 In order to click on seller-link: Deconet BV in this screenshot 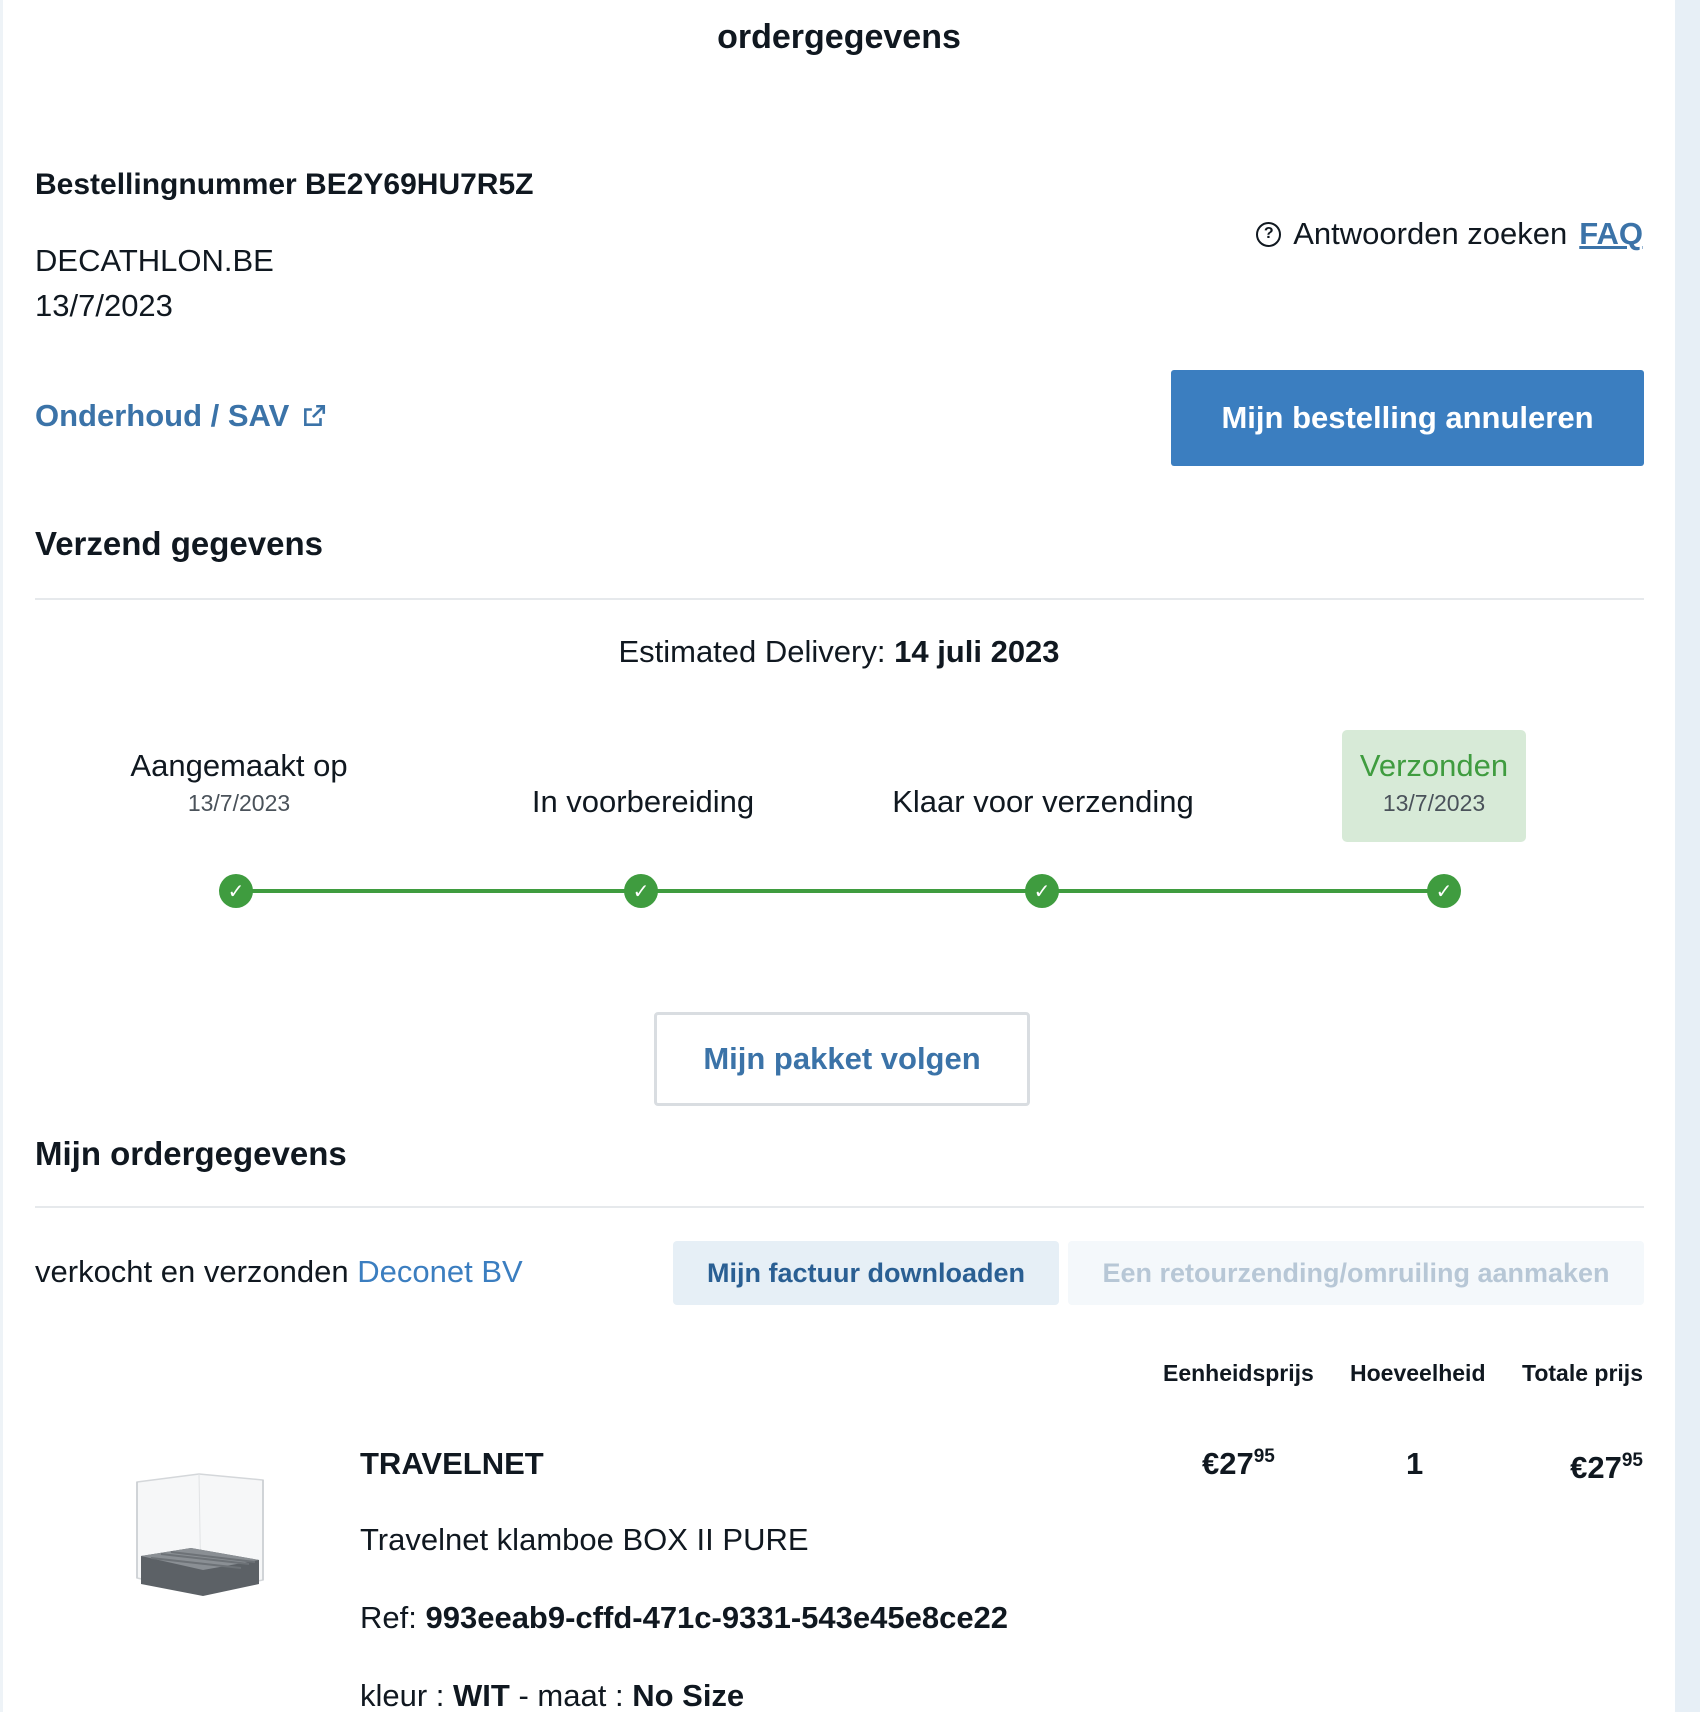, I will do `click(439, 1271)`.